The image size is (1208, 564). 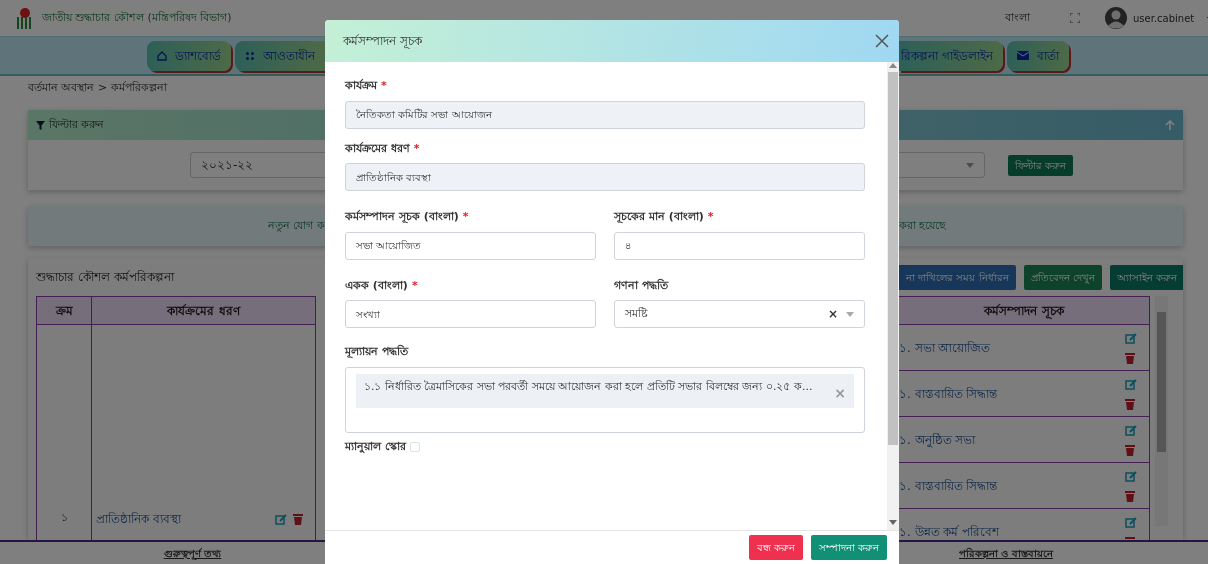 What do you see at coordinates (189, 55) in the screenshot?
I see `nav-button: ড্যাশবোর্ড` at bounding box center [189, 55].